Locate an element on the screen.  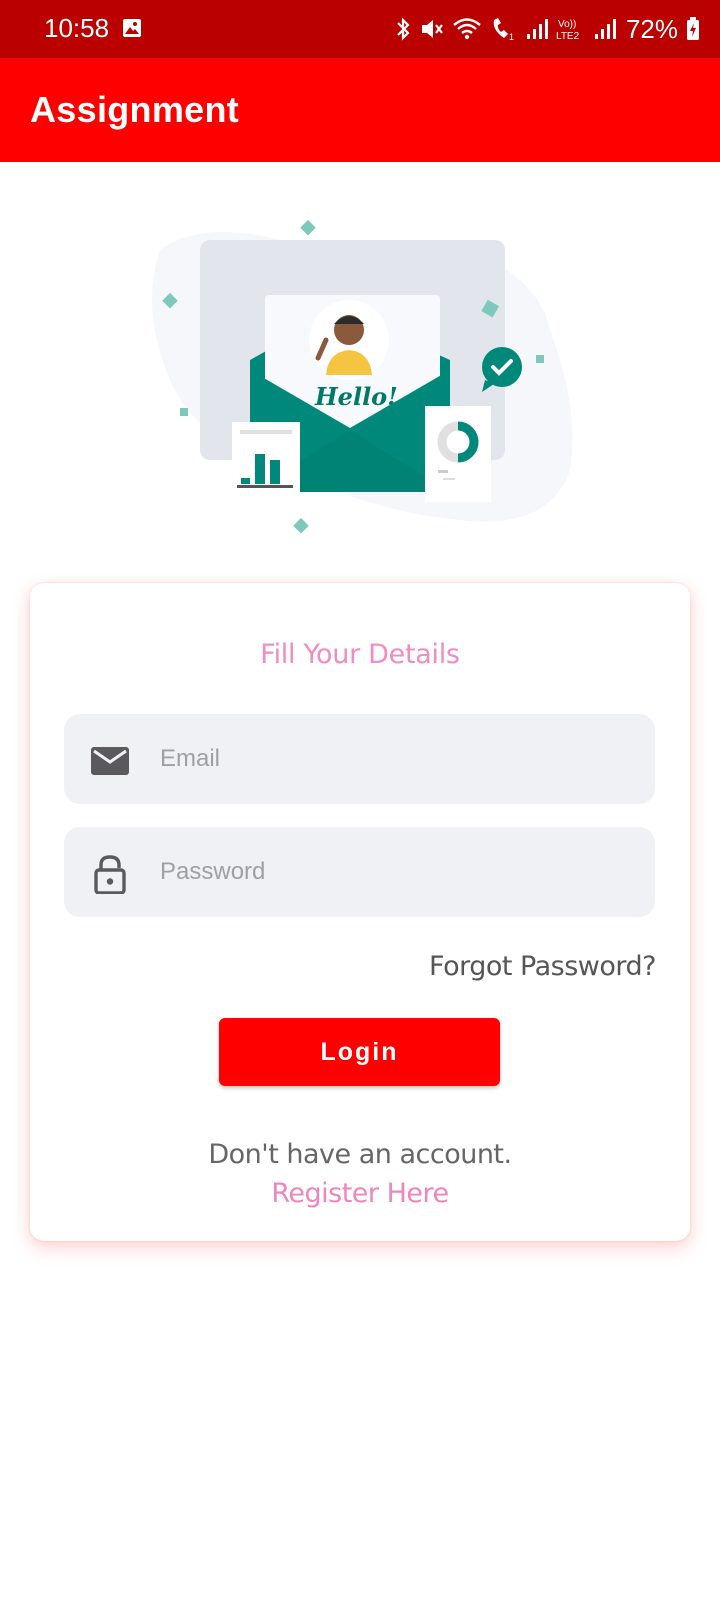
forgot-password-link: Forgot Password? is located at coordinates (542, 966).